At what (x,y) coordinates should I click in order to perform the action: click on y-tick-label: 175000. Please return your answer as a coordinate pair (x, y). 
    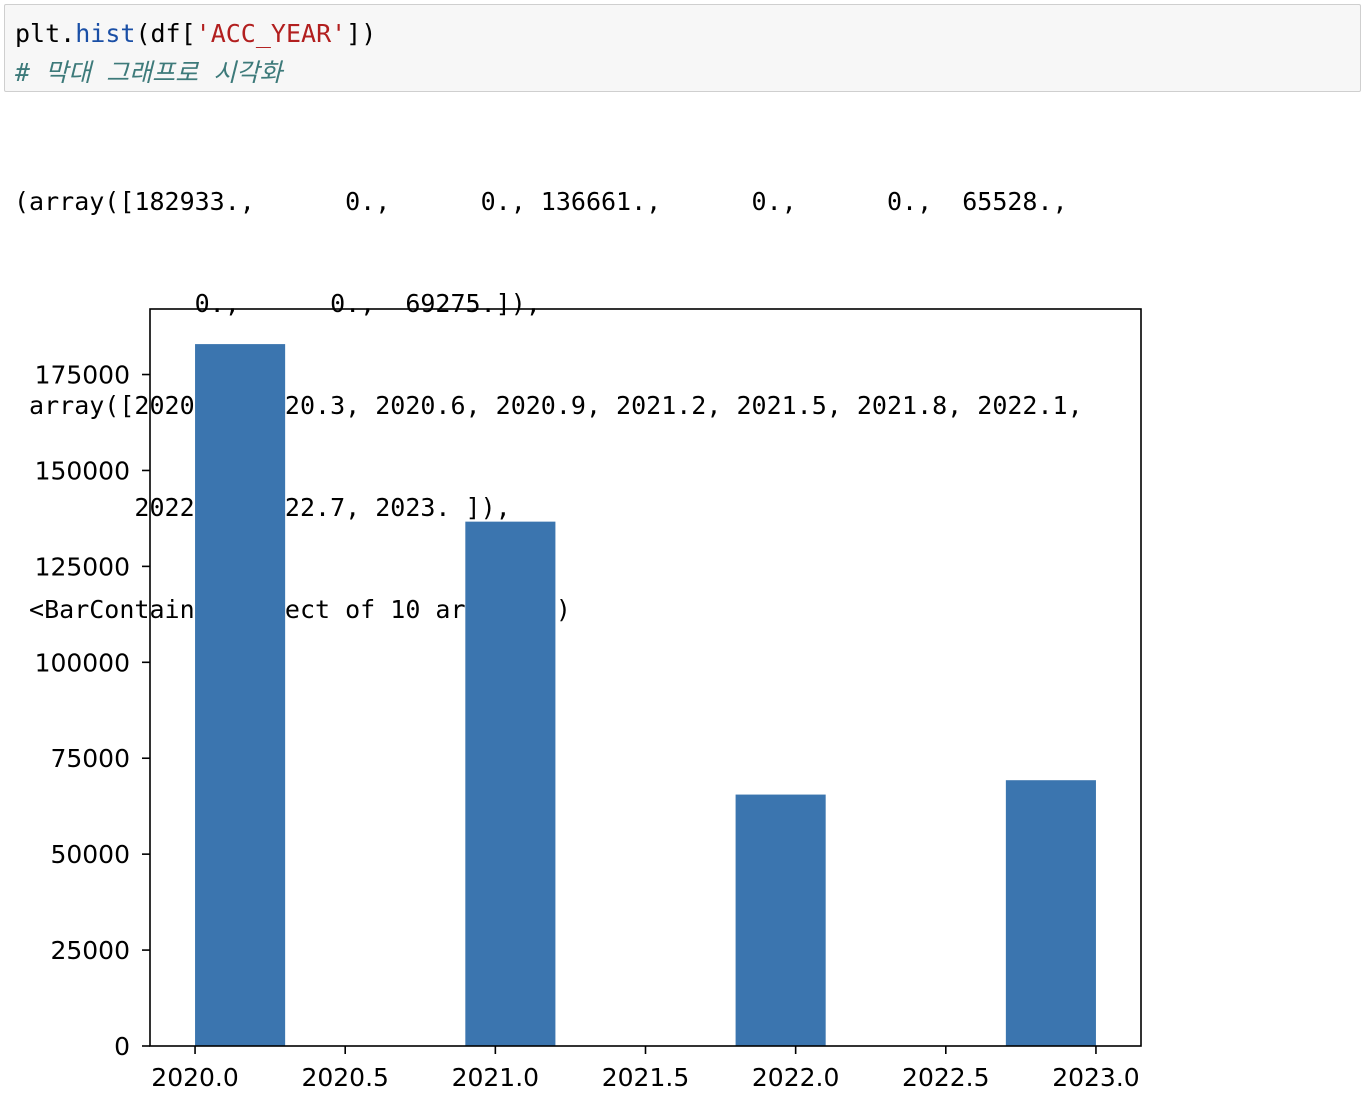
    Looking at the image, I should click on (82, 375).